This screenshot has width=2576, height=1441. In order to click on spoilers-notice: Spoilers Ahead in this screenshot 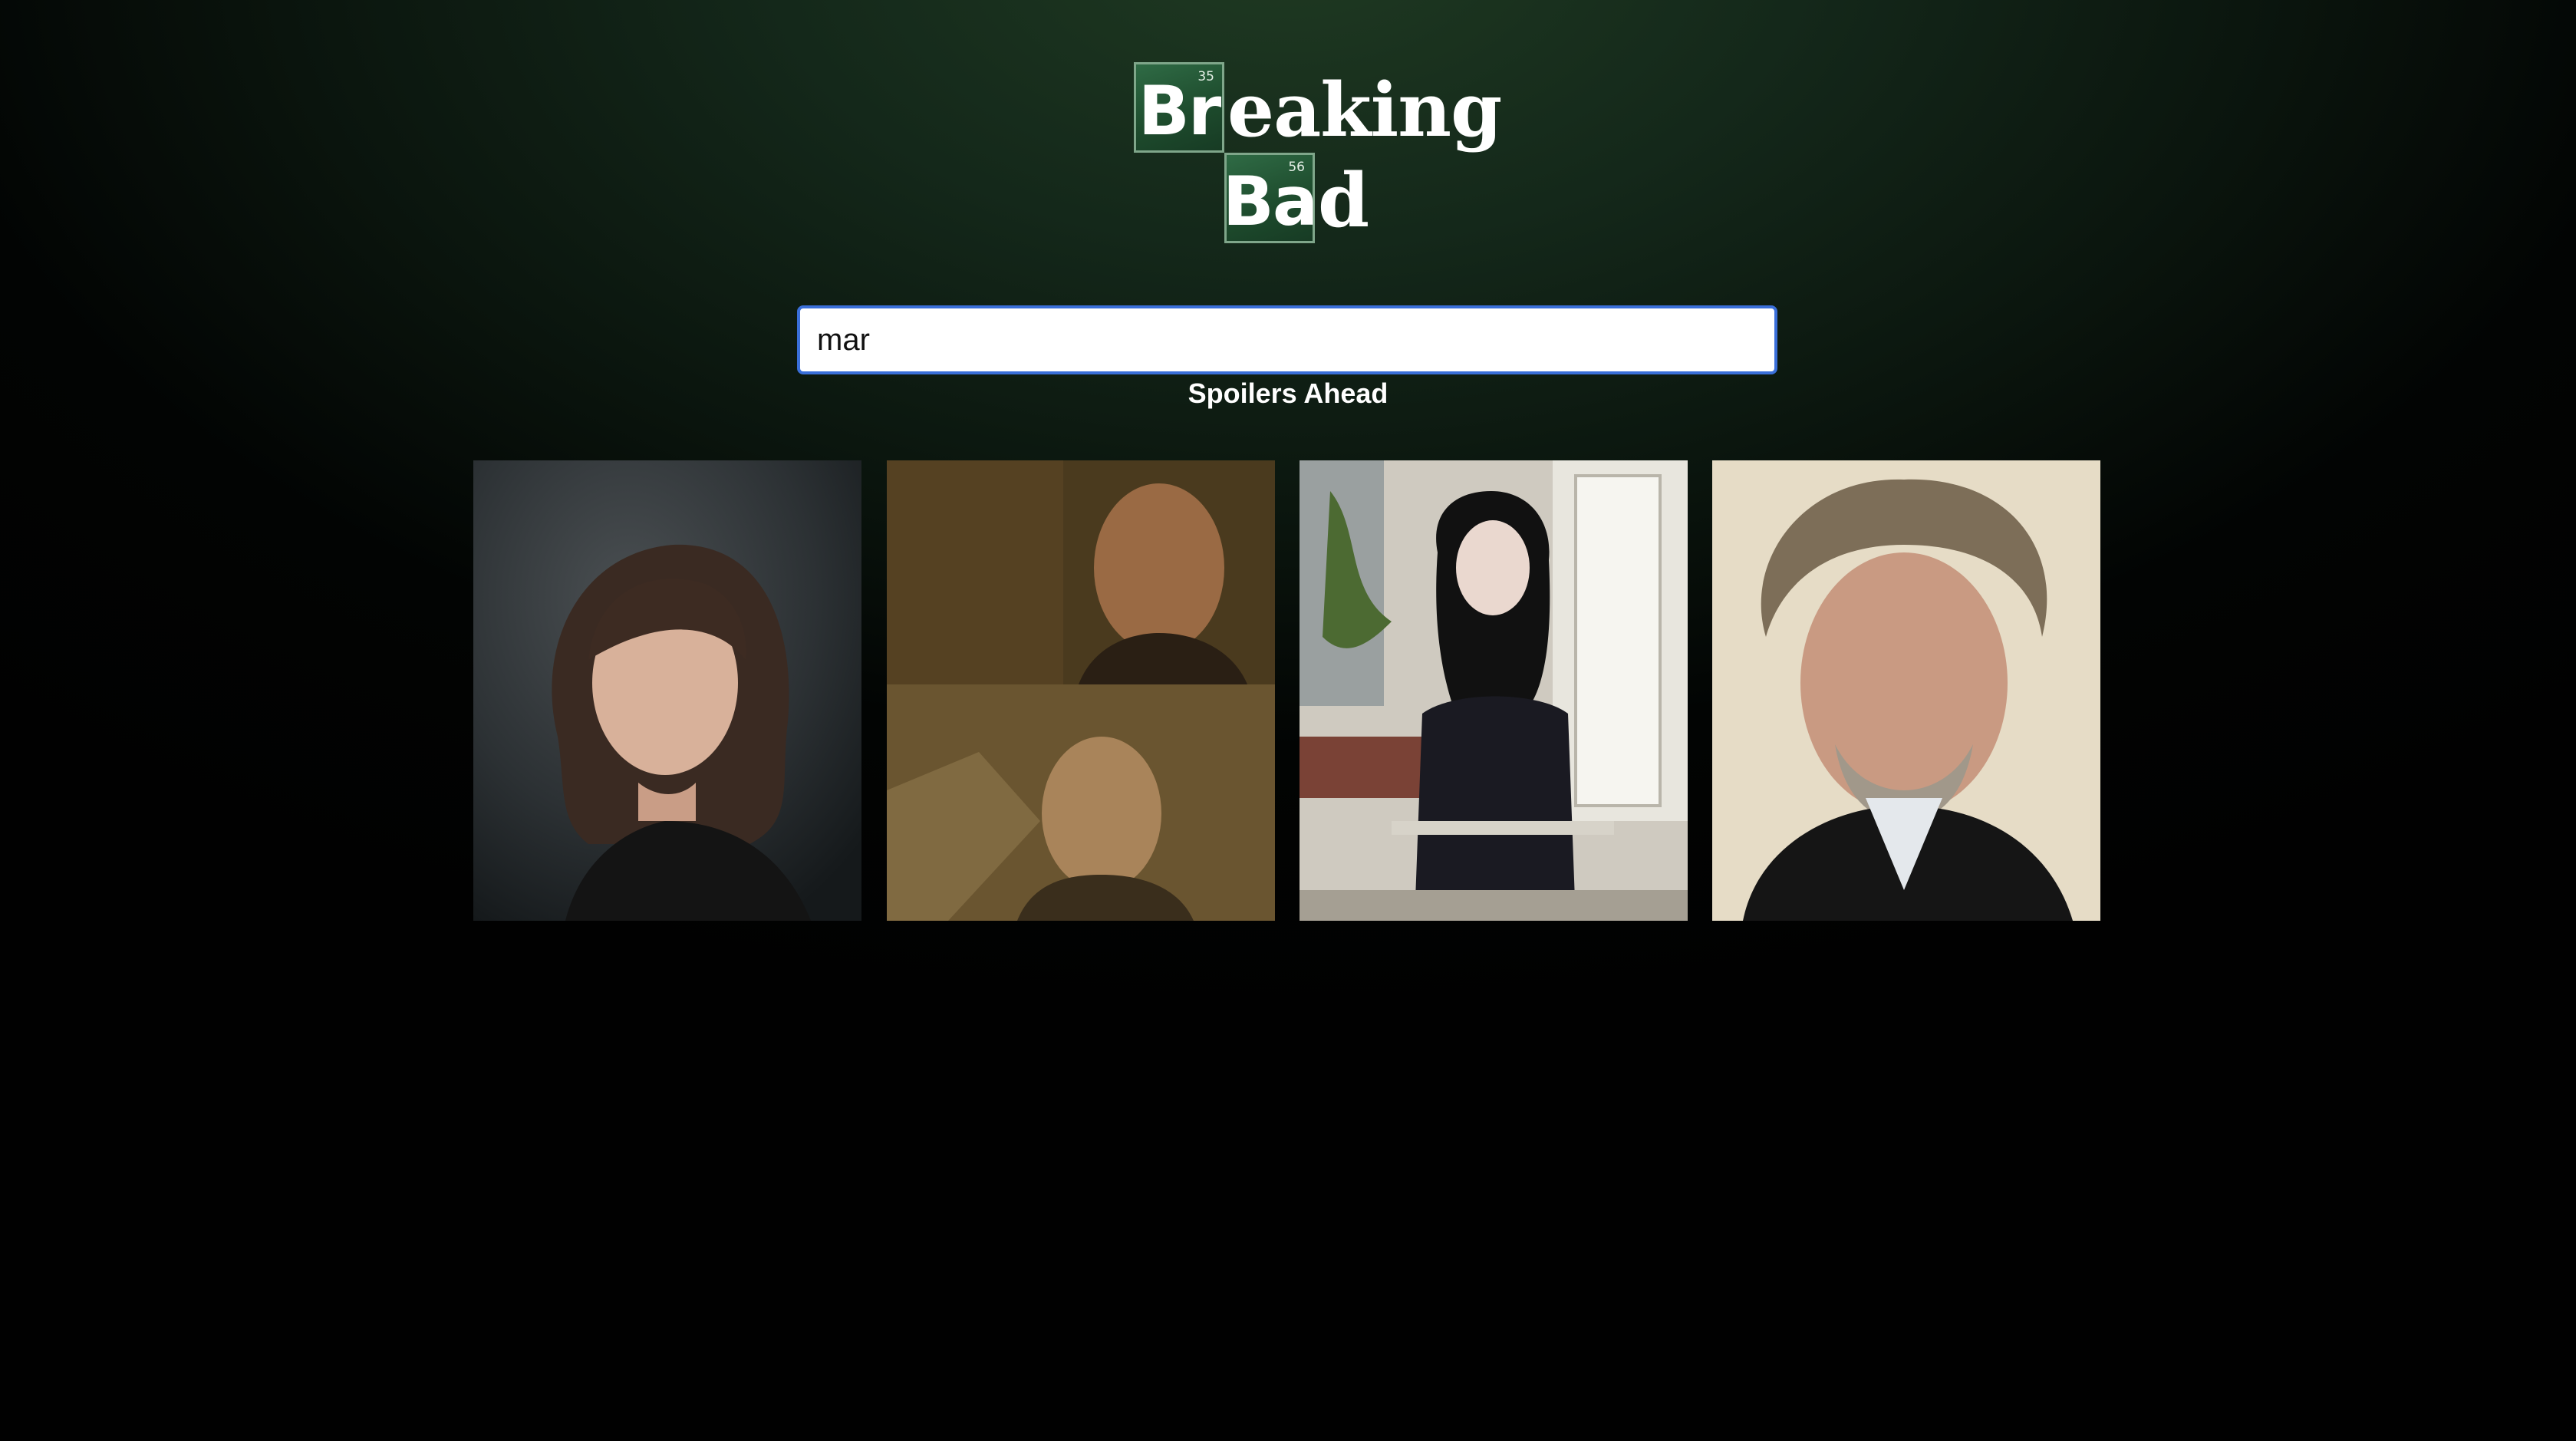, I will do `click(1288, 393)`.